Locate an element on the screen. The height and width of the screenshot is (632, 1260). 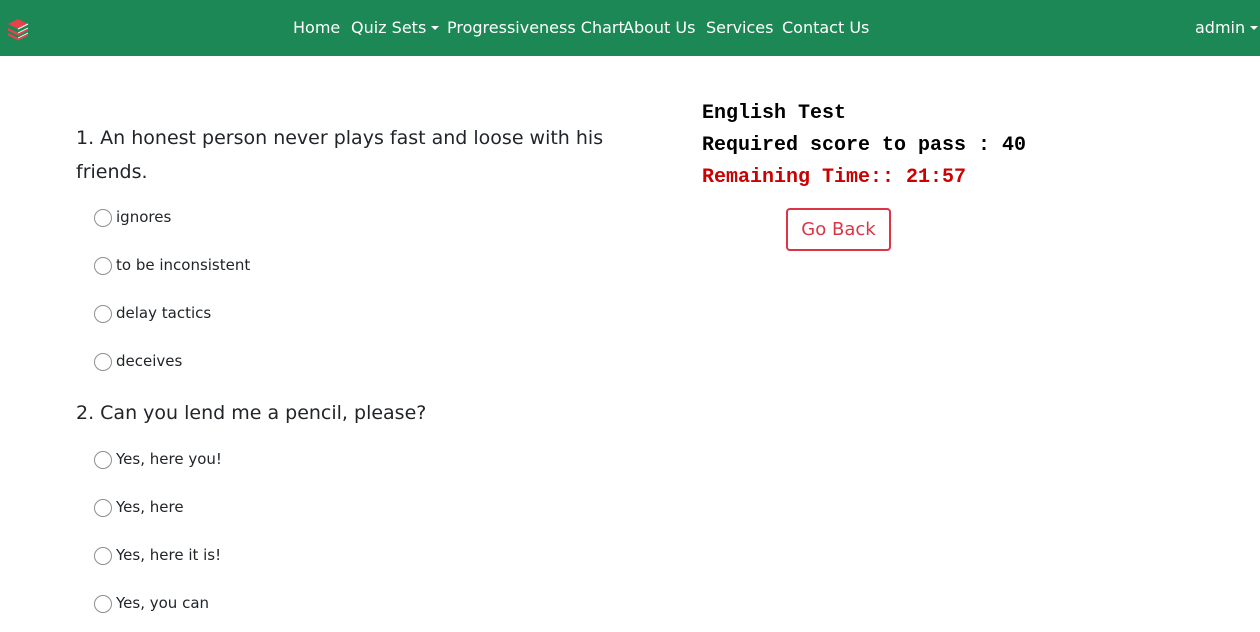
nav-quiz-sets-dropdown: Quiz Sets is located at coordinates (395, 28).